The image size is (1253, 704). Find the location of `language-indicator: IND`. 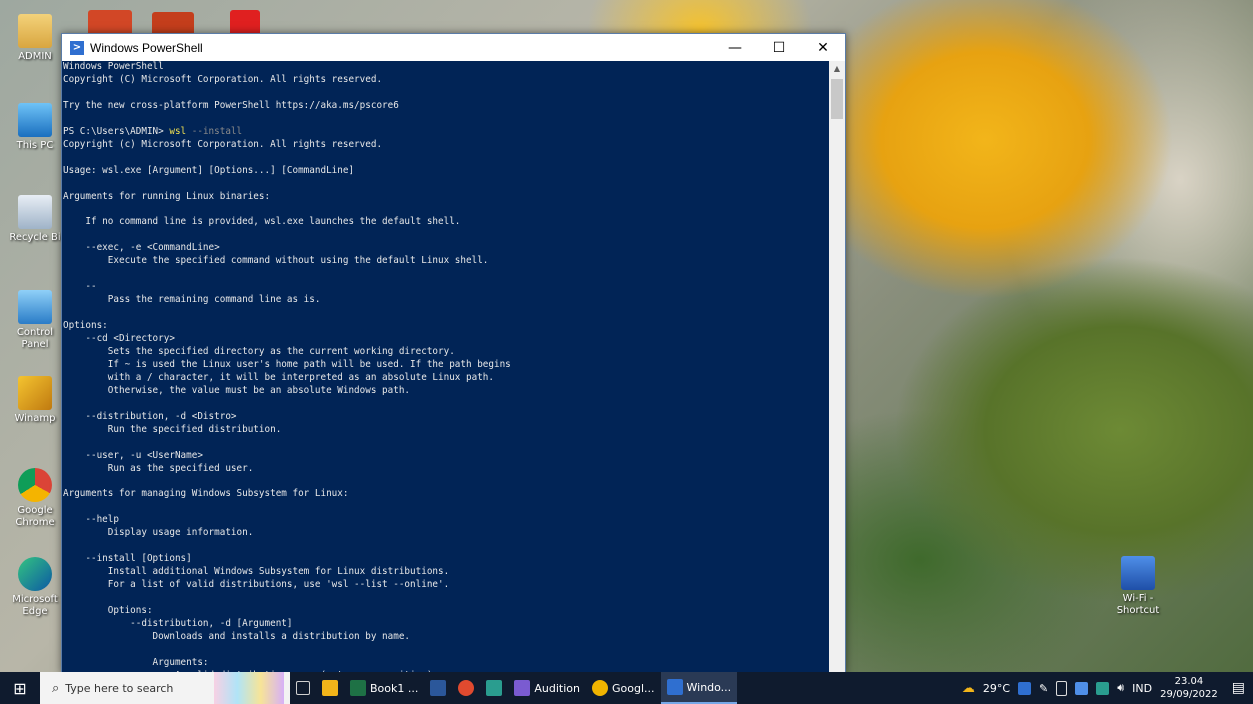

language-indicator: IND is located at coordinates (1142, 688).